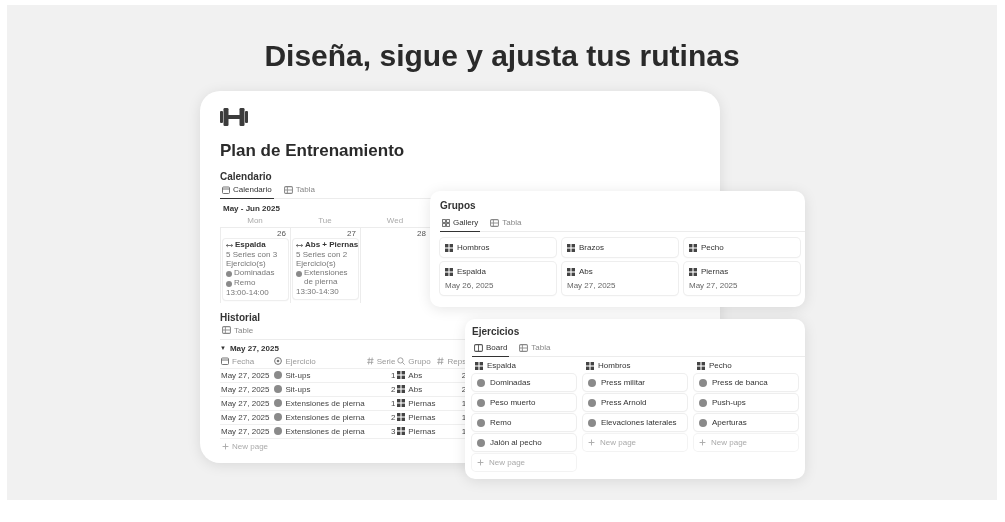 The height and width of the screenshot is (522, 1005). I want to click on day-number: 26, so click(282, 233).